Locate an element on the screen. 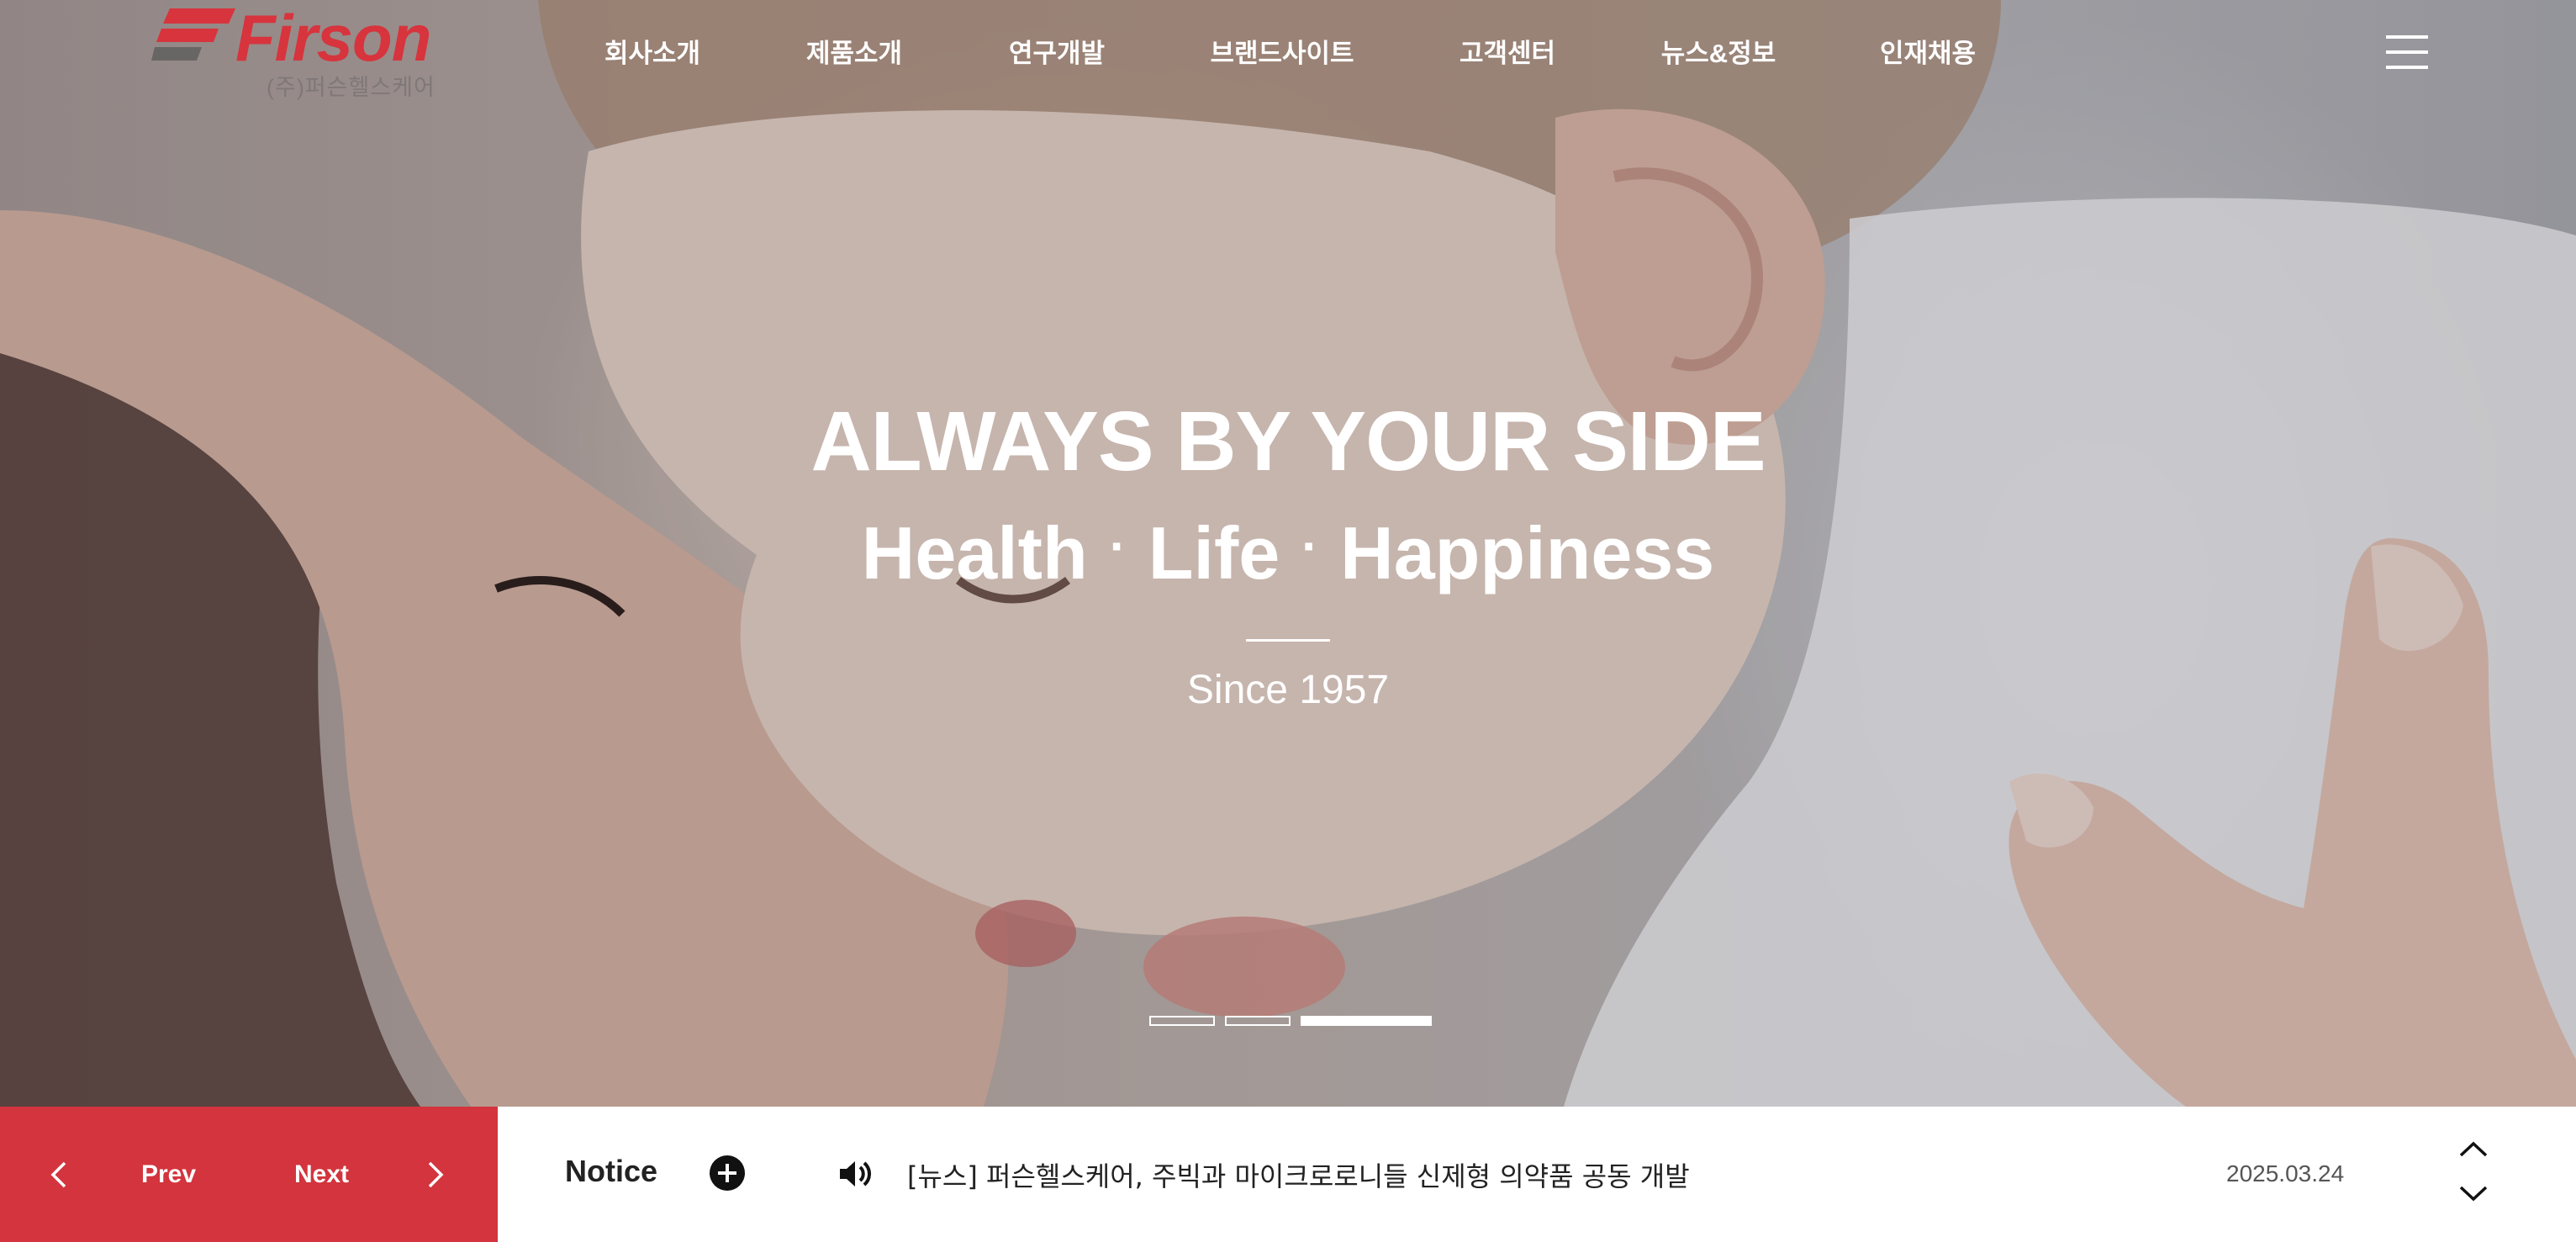 This screenshot has width=2576, height=1242. nav-item-products: 제품소개 is located at coordinates (854, 51).